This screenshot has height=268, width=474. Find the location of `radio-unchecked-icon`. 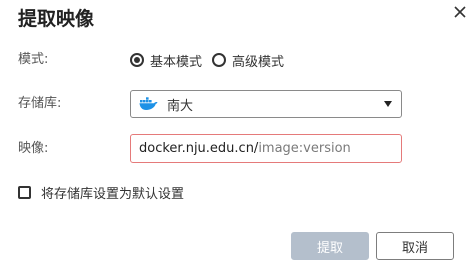

radio-unchecked-icon is located at coordinates (219, 60).